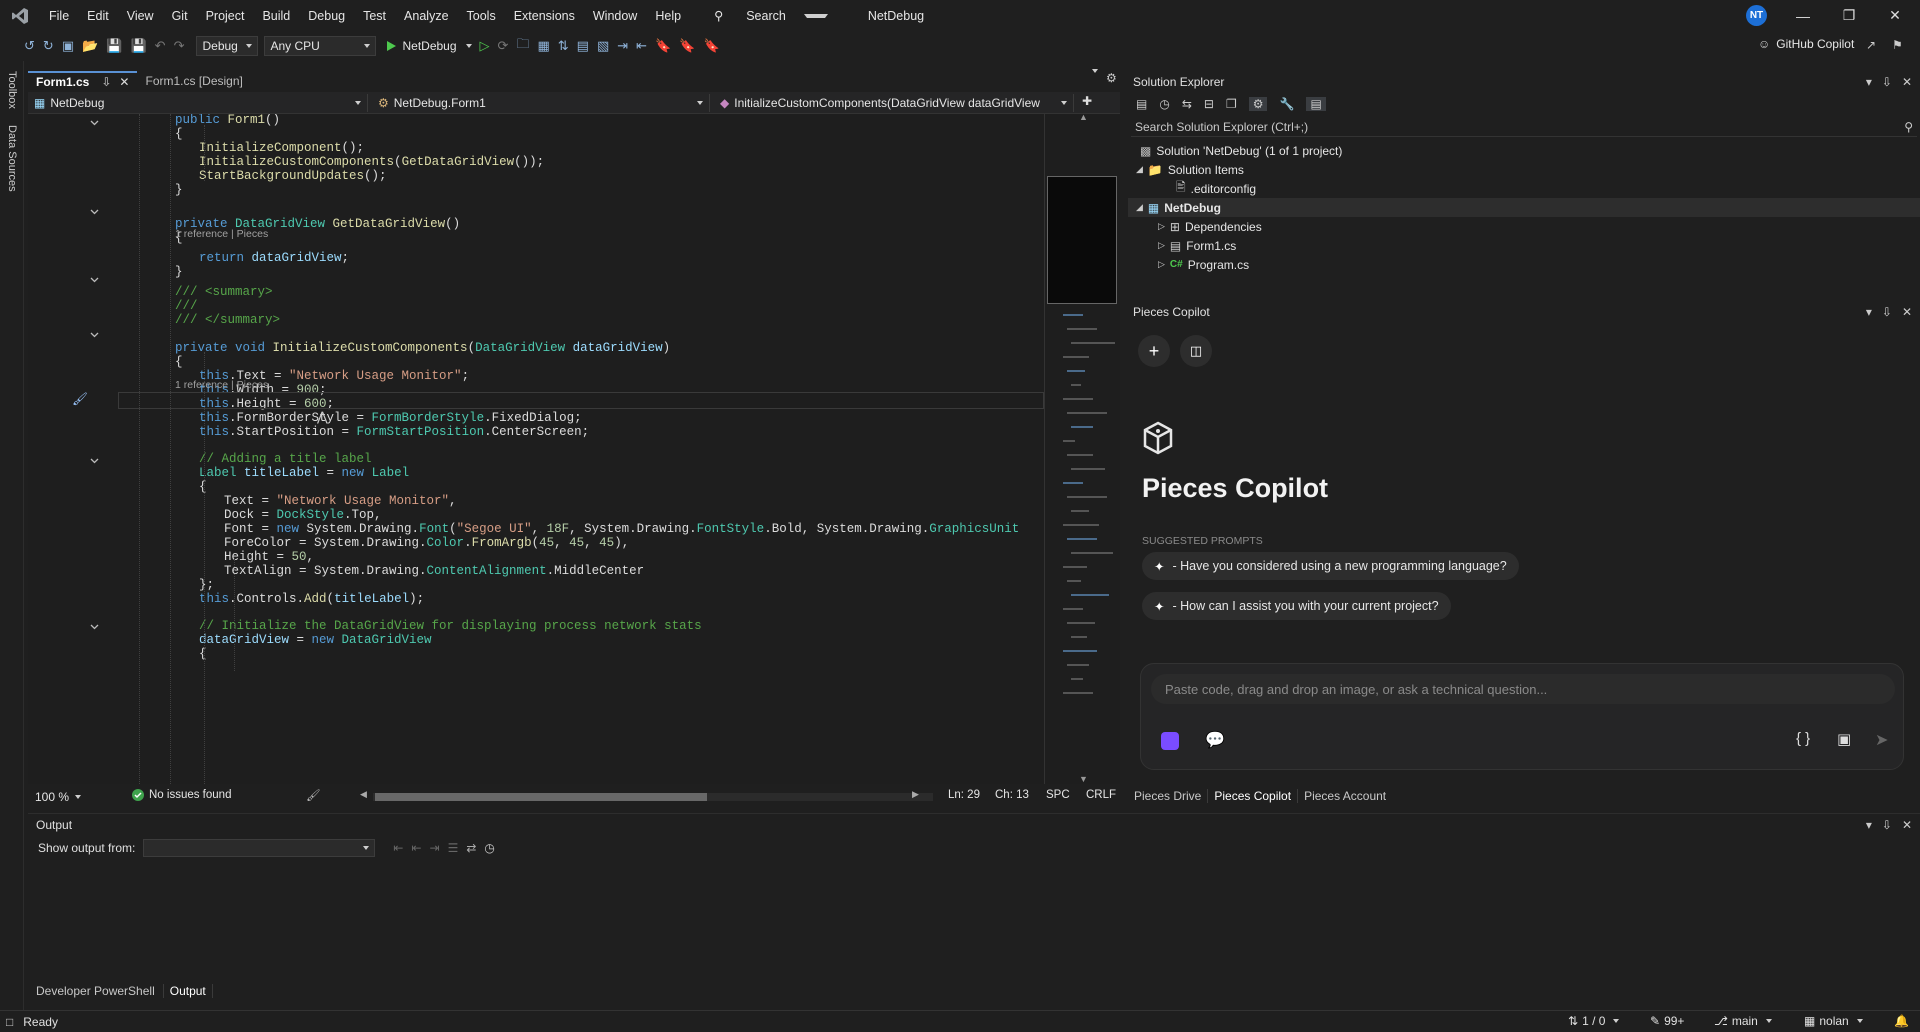 Image resolution: width=1920 pixels, height=1032 pixels. Describe the element at coordinates (90, 46) in the screenshot. I see `open-icon: 📂` at that location.